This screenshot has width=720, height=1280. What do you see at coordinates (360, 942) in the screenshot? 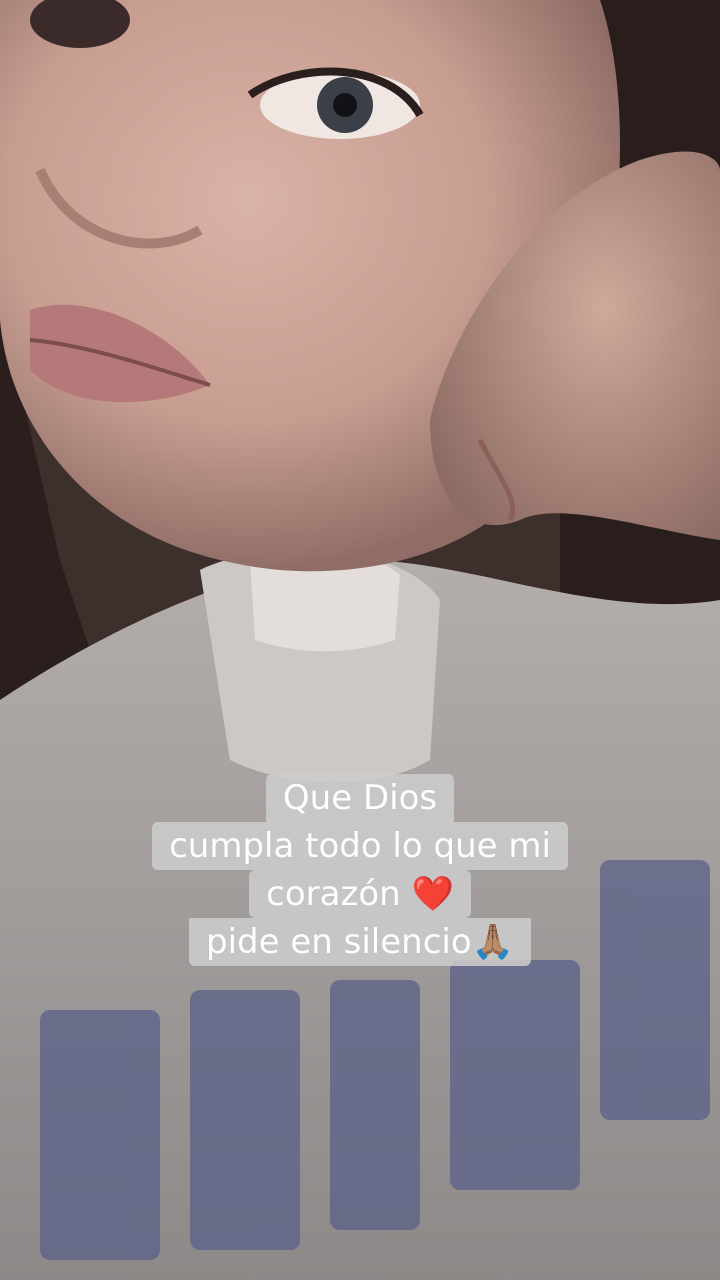
I see `caption-line-4: pide en silencio🙏🏽` at bounding box center [360, 942].